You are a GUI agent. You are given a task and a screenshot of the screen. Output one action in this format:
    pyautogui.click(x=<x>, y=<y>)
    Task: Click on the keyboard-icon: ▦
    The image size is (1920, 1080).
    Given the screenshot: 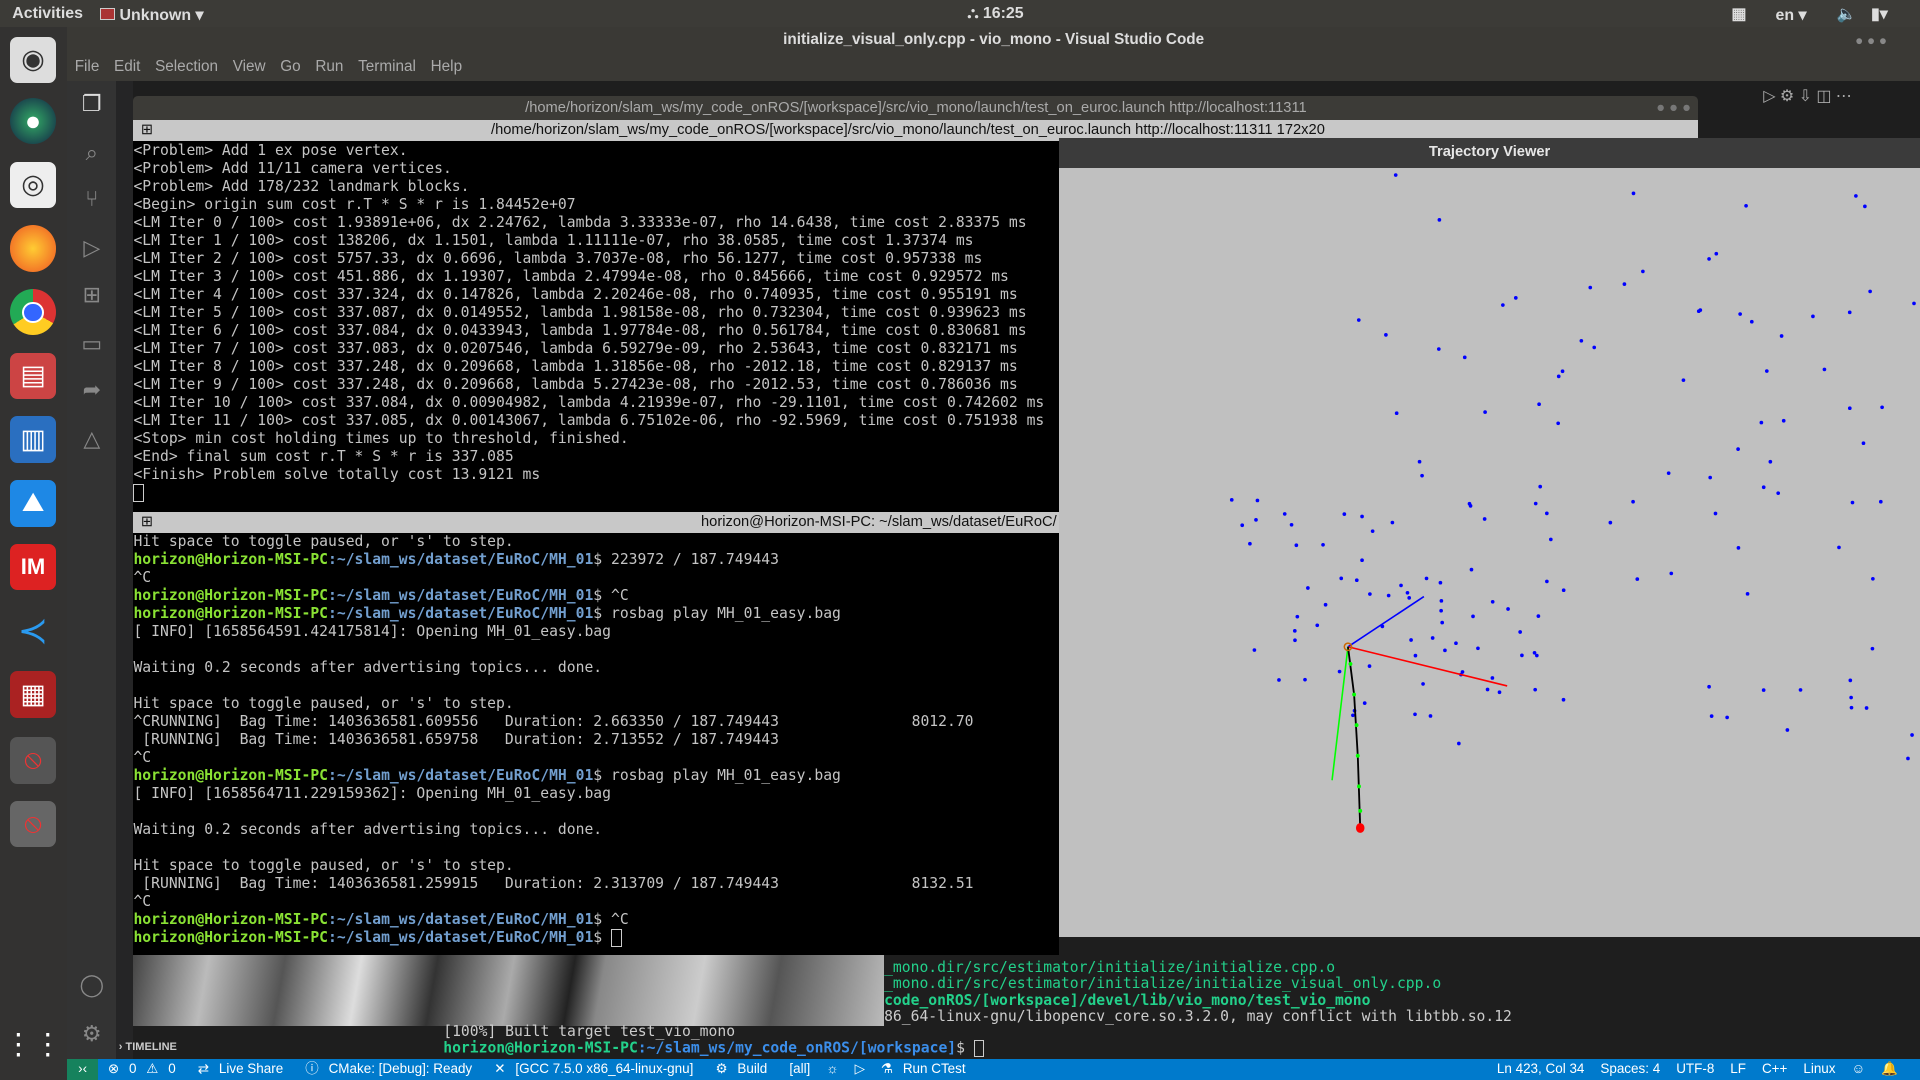 What is the action you would take?
    pyautogui.click(x=1738, y=14)
    